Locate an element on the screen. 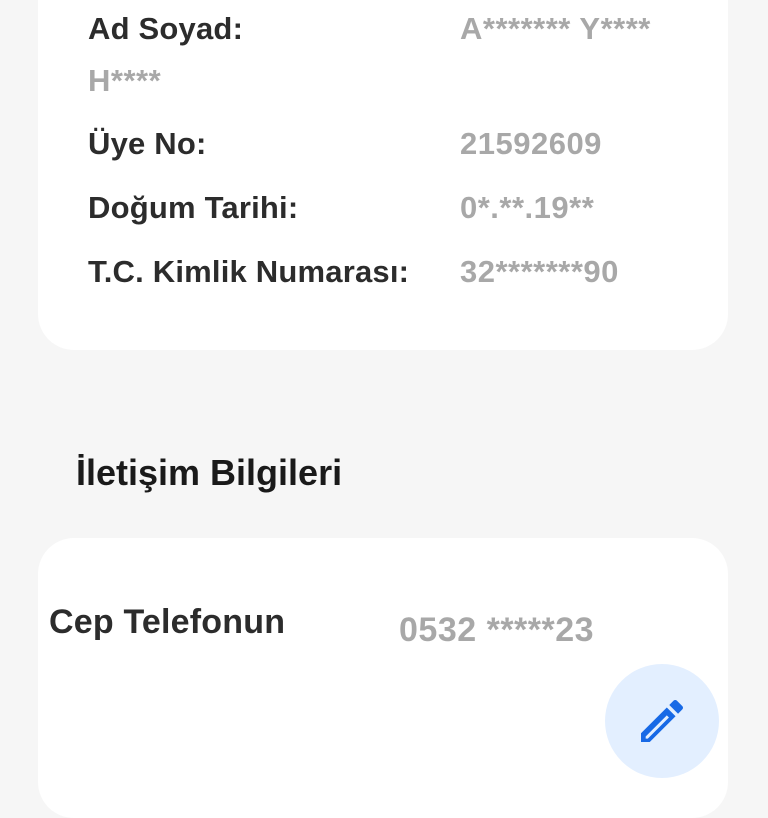  contact-section-title: İletişim Bilgileri is located at coordinates (209, 472).